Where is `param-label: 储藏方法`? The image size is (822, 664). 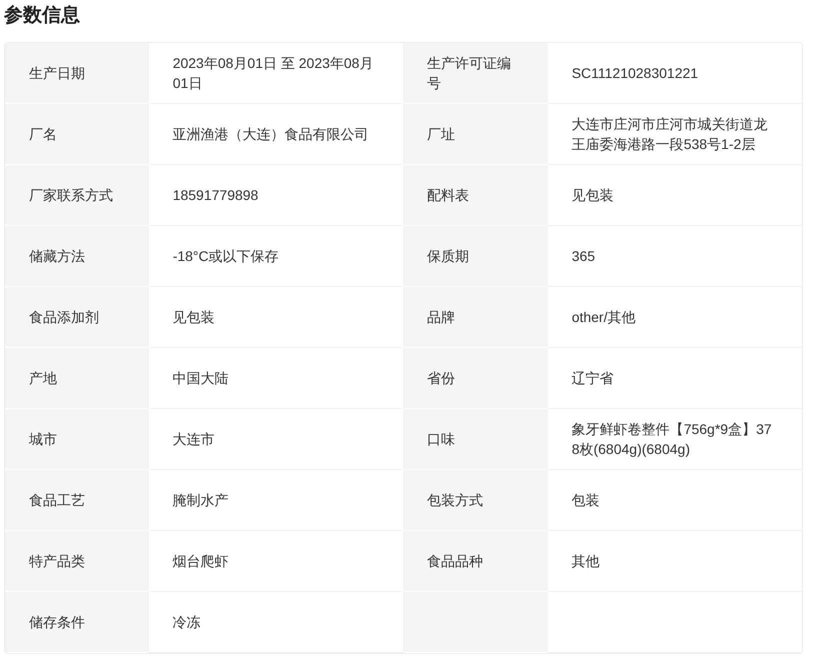
param-label: 储藏方法 is located at coordinates (57, 256).